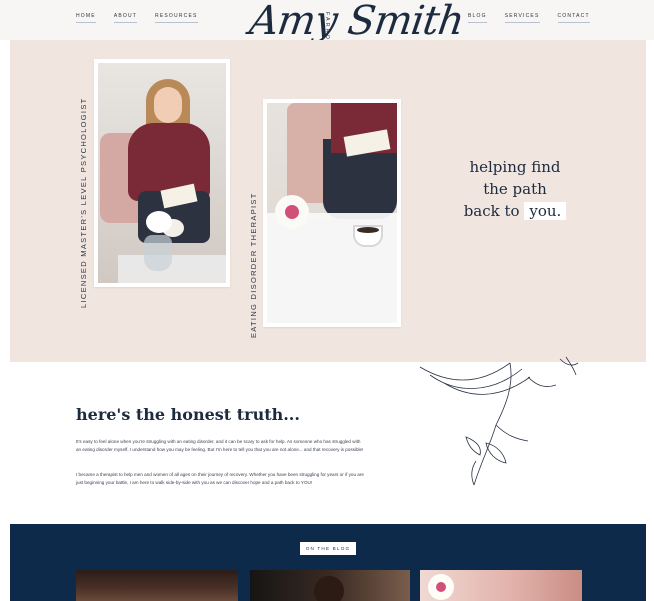  What do you see at coordinates (477, 18) in the screenshot?
I see `nav-blog-link: BLOG` at bounding box center [477, 18].